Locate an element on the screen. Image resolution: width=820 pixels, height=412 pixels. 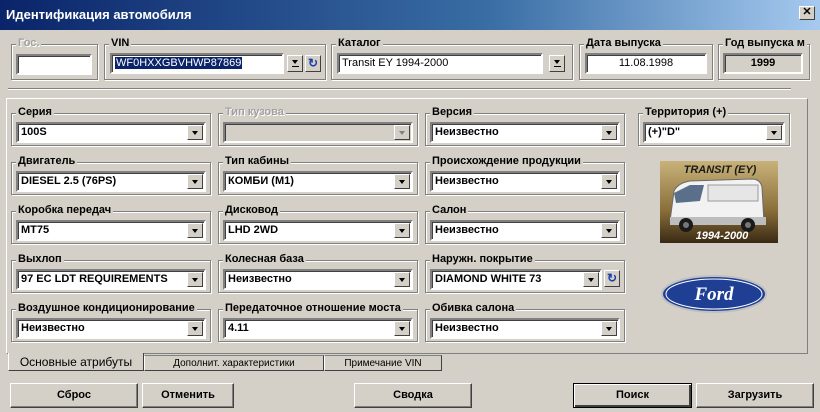
title-bar: Идентификация автомобиля ✕ is located at coordinates (410, 15).